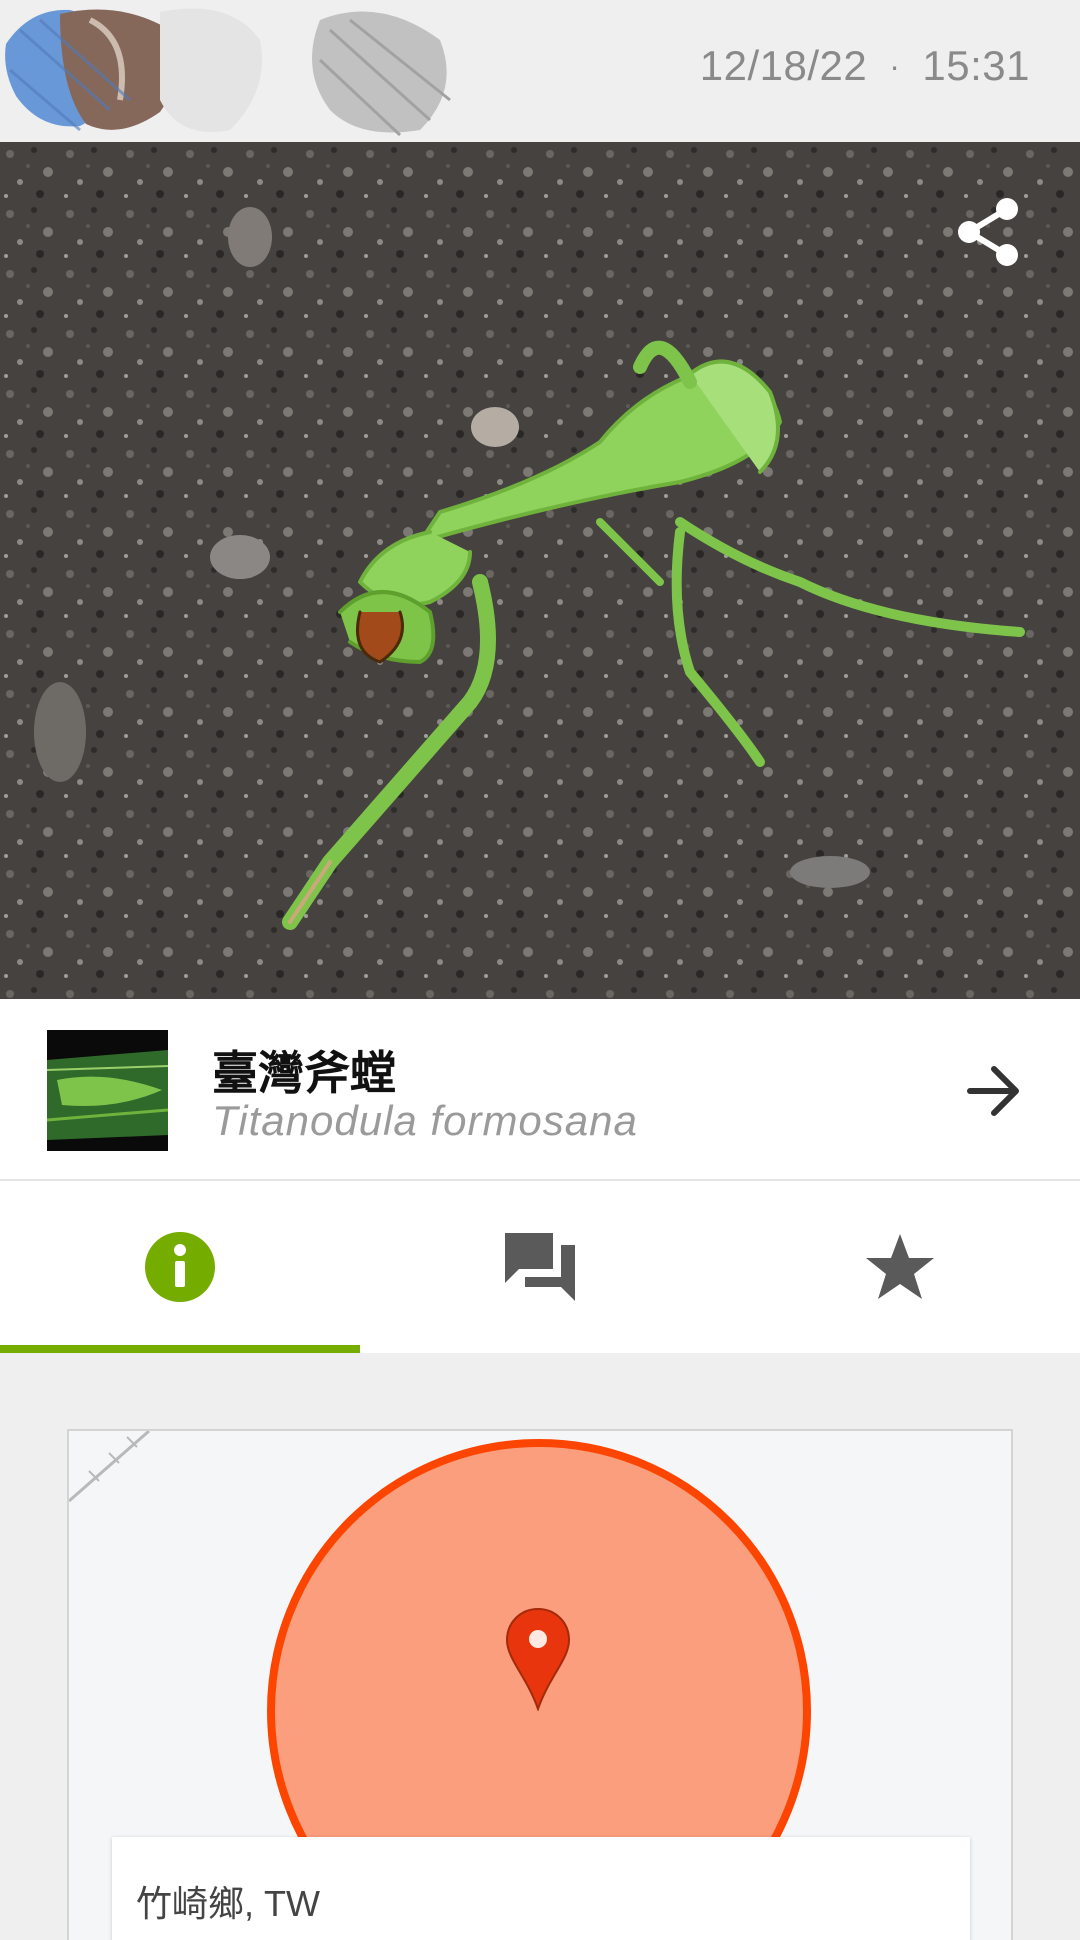  Describe the element at coordinates (540, 1090) in the screenshot. I see `taxon-row: 臺灣斧螳 Titanodula formosana` at that location.